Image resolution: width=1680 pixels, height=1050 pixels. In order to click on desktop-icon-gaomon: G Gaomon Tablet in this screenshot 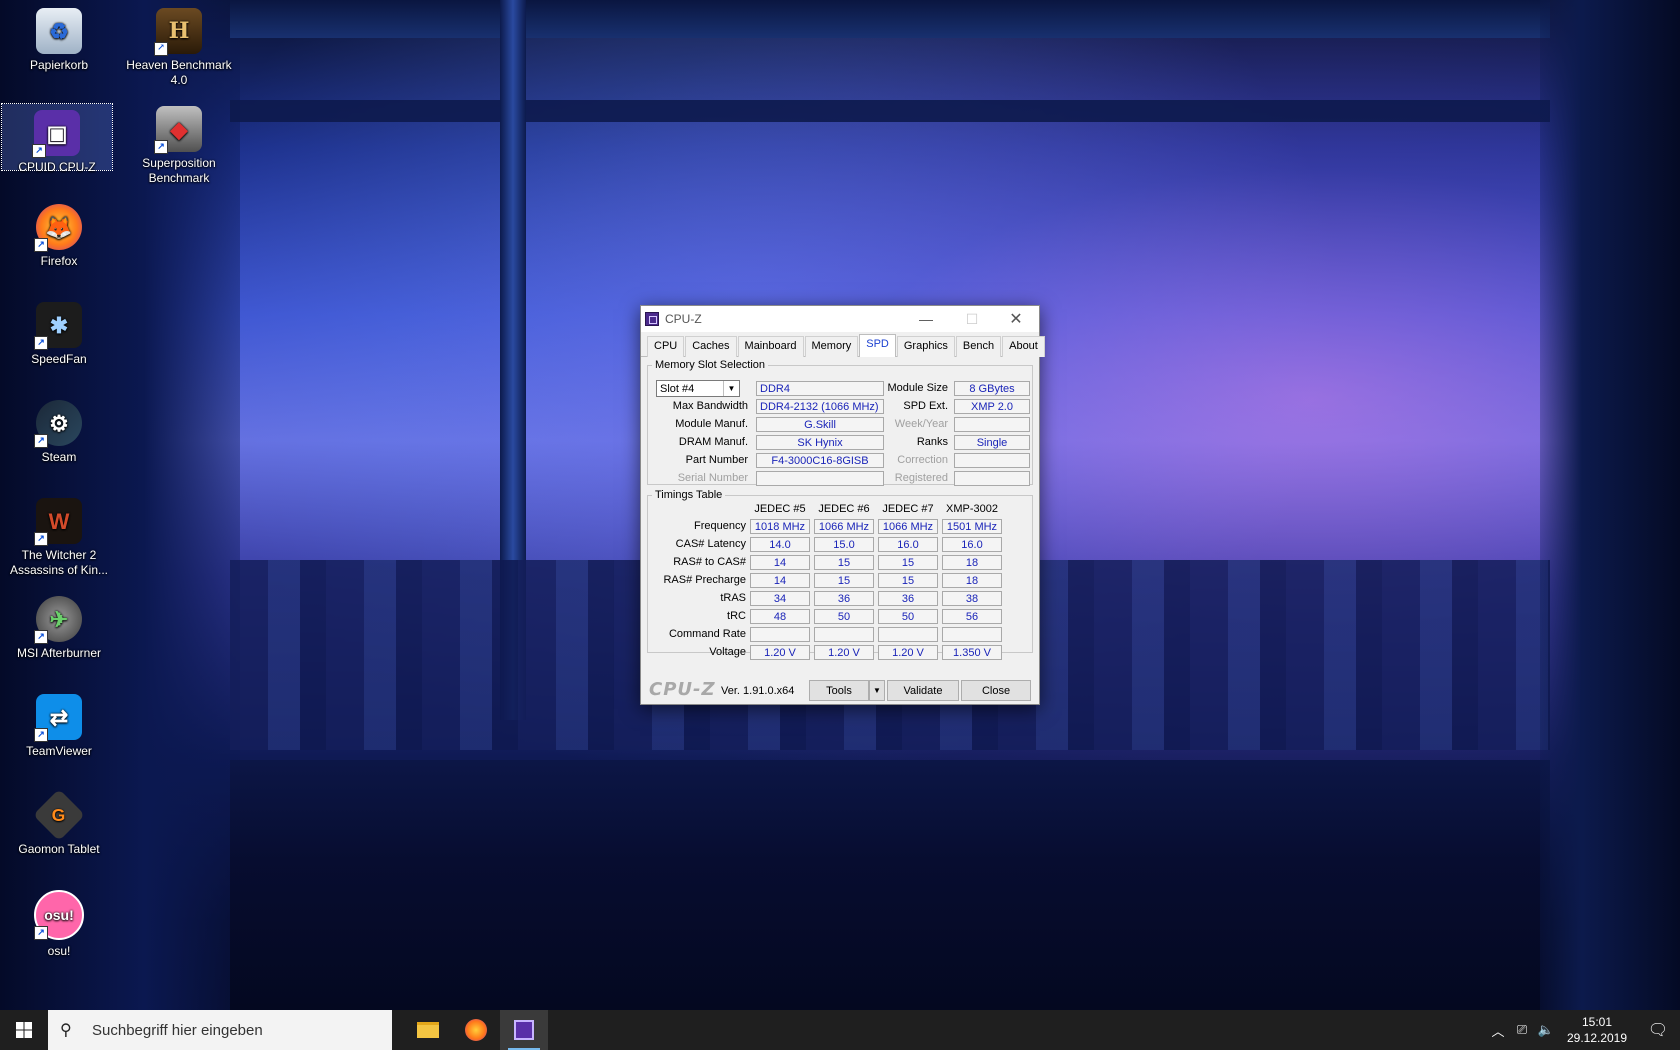, I will do `click(59, 821)`.